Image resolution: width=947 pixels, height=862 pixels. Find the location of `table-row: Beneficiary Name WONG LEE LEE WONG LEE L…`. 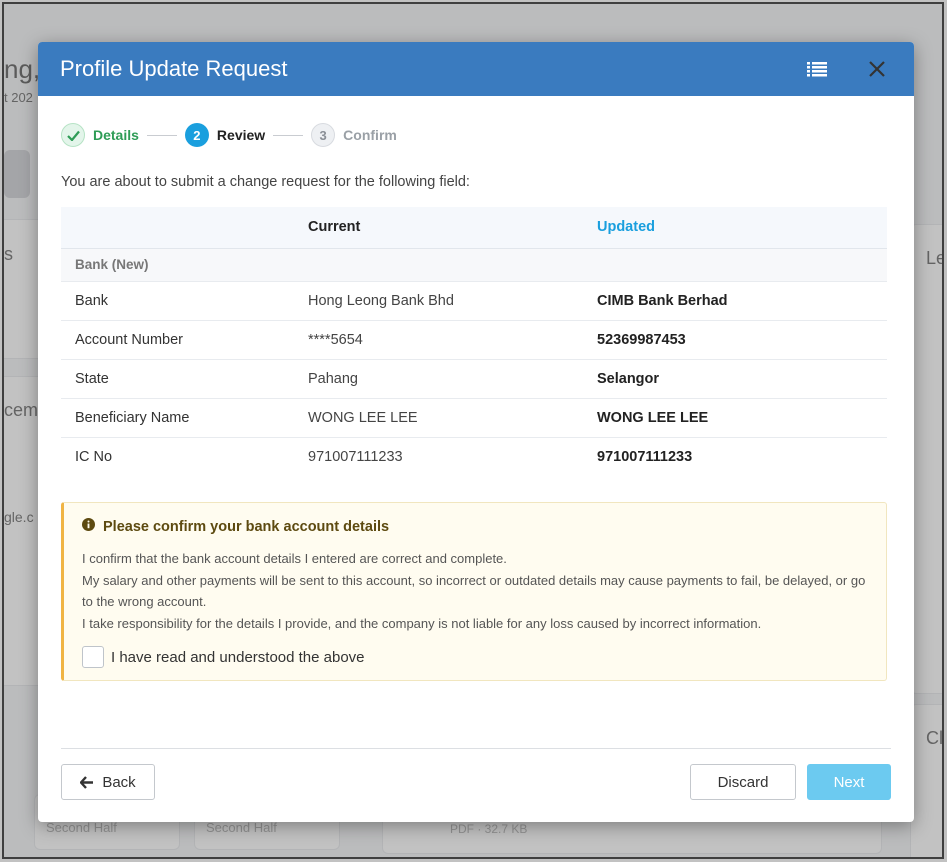

table-row: Beneficiary Name WONG LEE LEE WONG LEE L… is located at coordinates (474, 418).